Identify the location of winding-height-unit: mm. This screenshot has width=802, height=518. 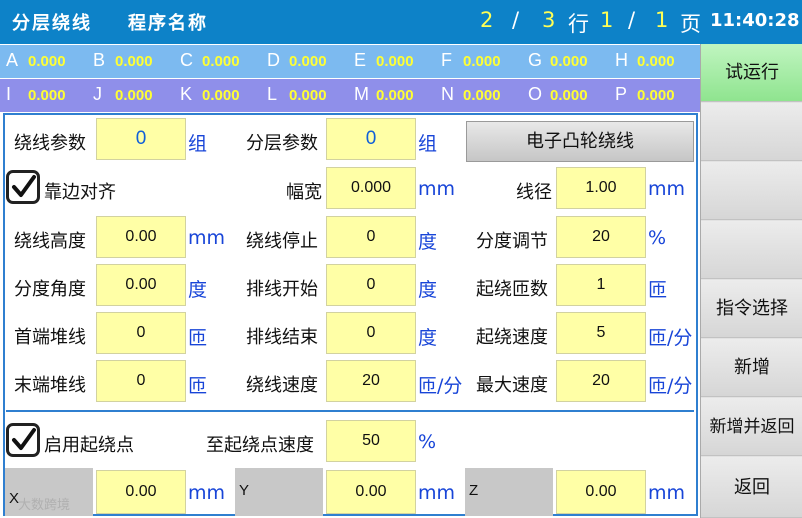
(207, 238).